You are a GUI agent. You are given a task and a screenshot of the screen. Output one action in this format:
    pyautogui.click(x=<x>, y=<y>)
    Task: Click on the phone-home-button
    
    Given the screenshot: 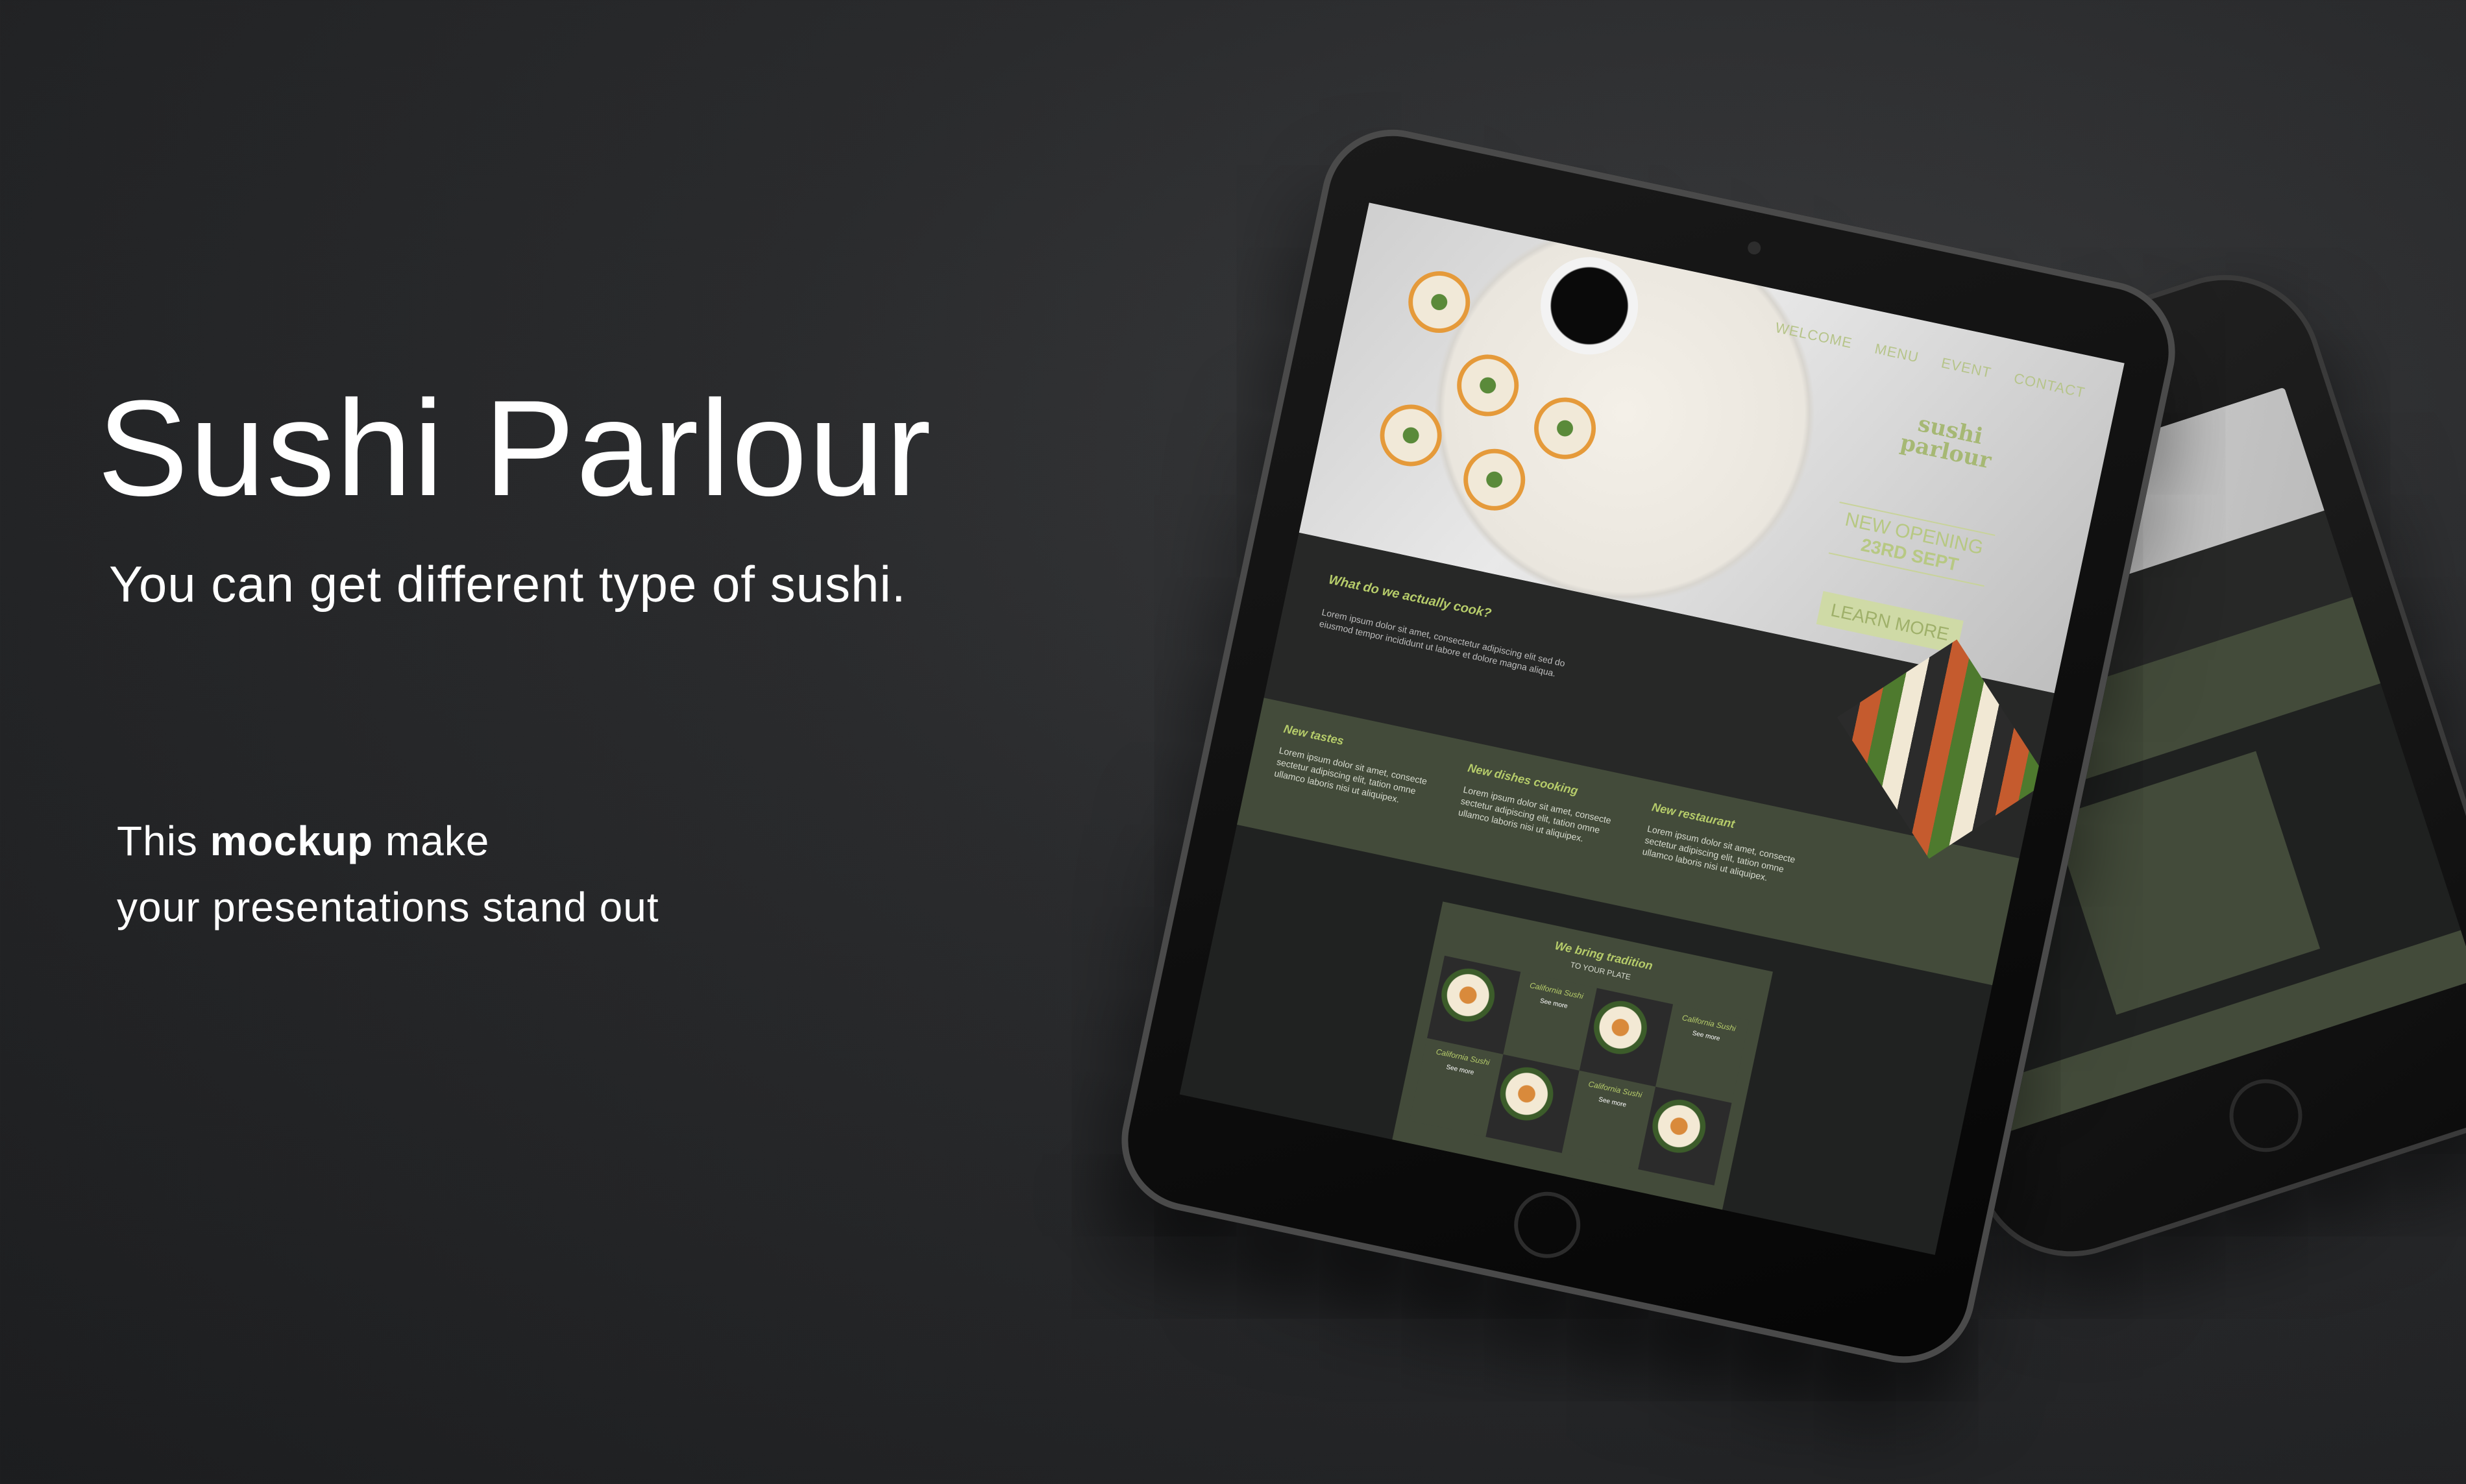 What is the action you would take?
    pyautogui.click(x=2265, y=1115)
    